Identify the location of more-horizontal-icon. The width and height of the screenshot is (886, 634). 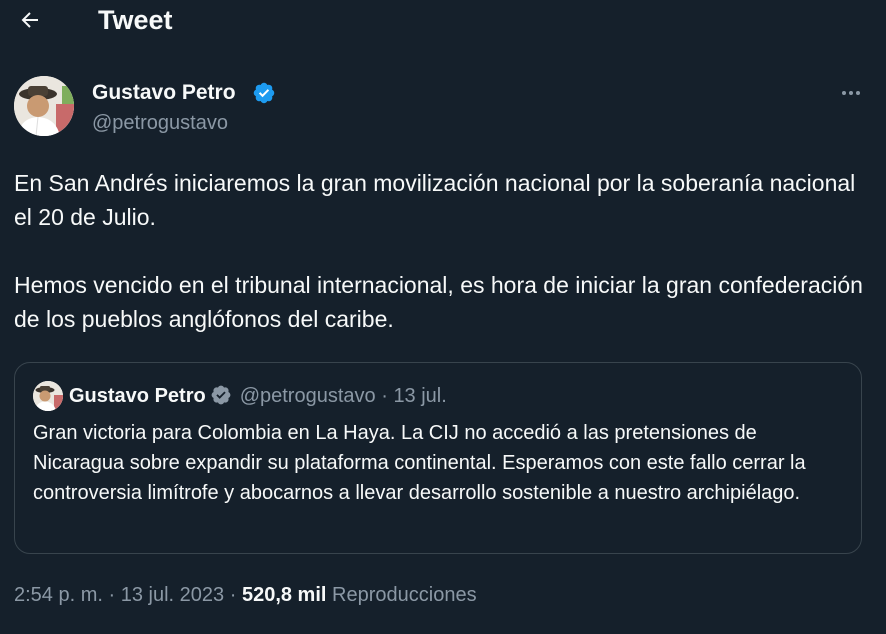
(851, 93).